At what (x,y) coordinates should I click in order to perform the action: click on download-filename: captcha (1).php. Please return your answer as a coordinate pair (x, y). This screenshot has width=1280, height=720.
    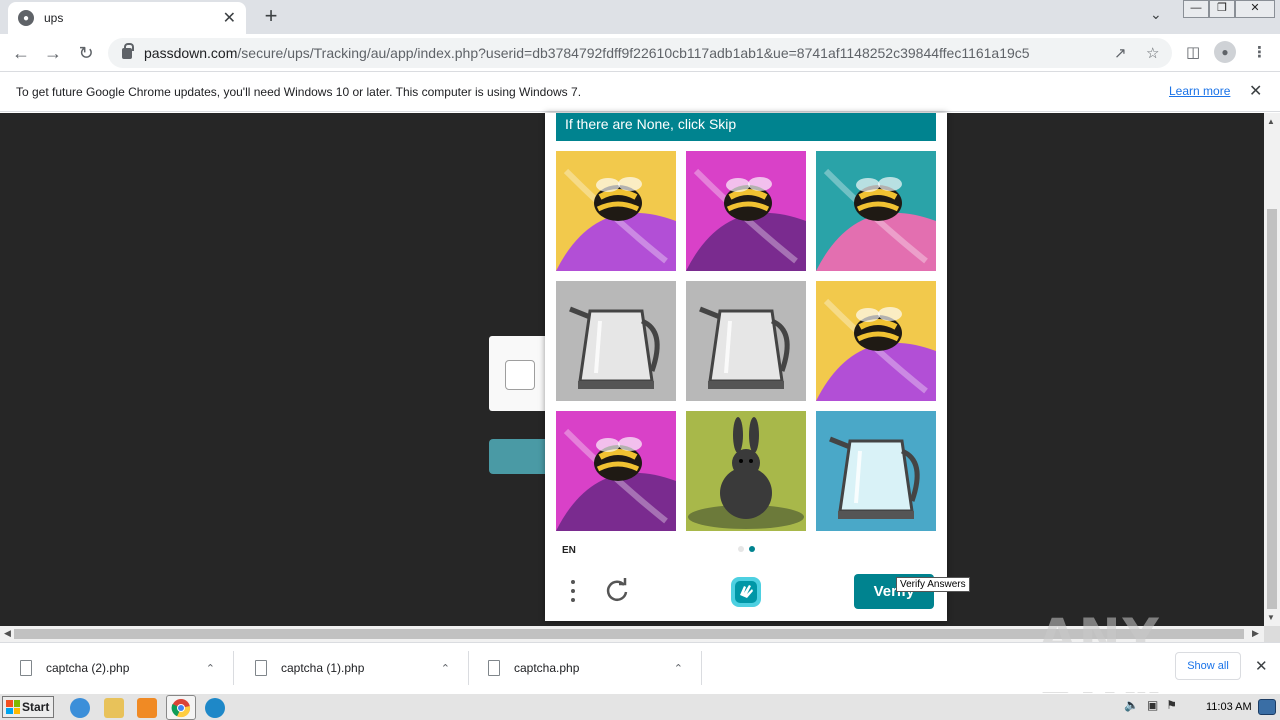
    Looking at the image, I should click on (323, 668).